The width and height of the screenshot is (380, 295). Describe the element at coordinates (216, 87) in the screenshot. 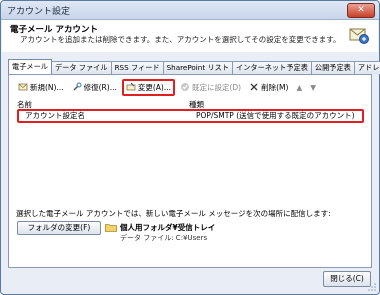

I see `set-default-label: 既定に設定(D)` at that location.